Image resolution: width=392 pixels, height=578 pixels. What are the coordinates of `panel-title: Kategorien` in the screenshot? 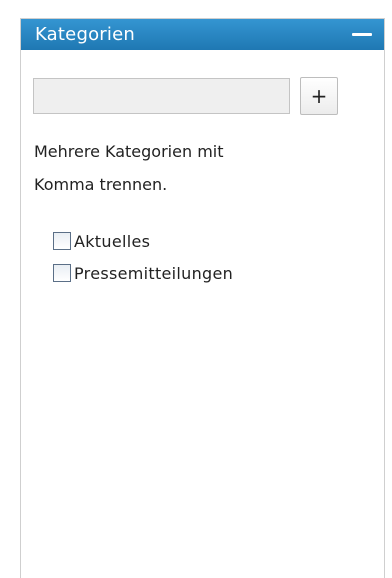 It's located at (85, 34).